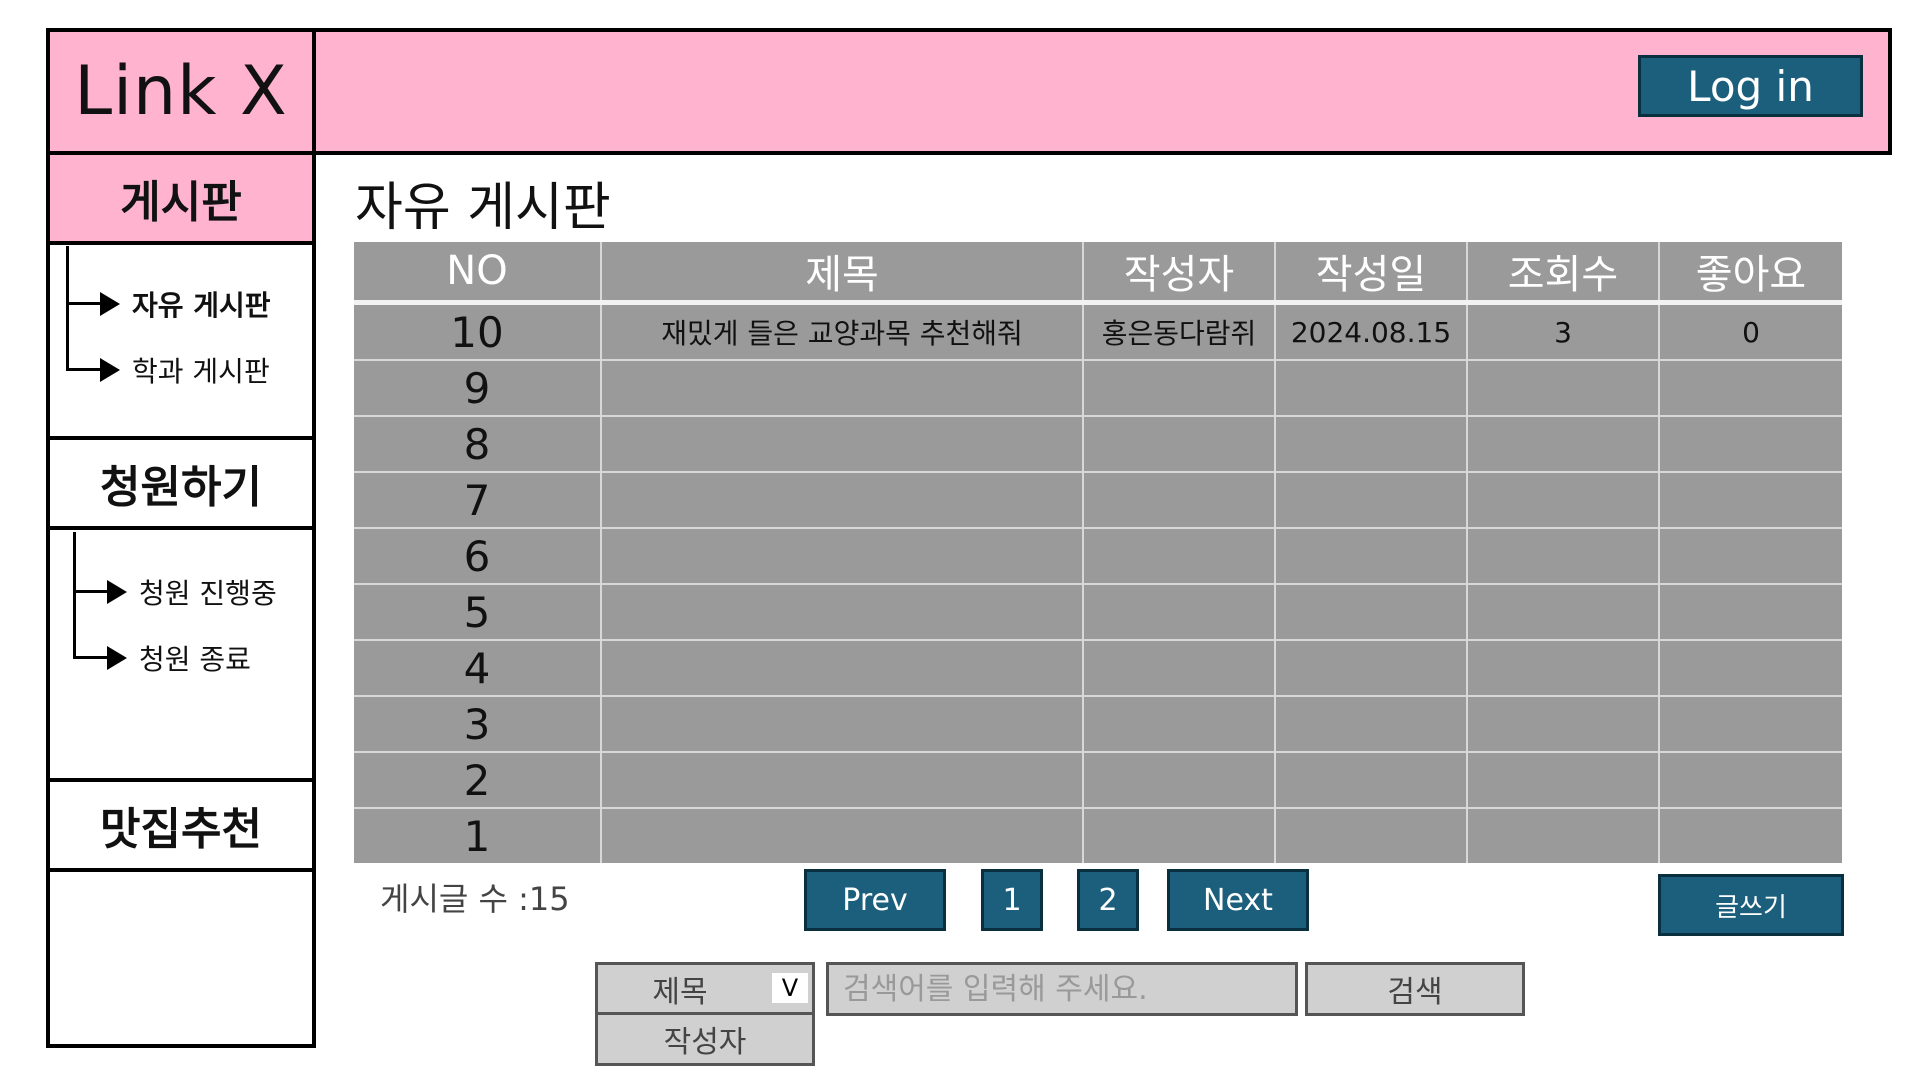  What do you see at coordinates (477, 500) in the screenshot?
I see `cell-no: 7` at bounding box center [477, 500].